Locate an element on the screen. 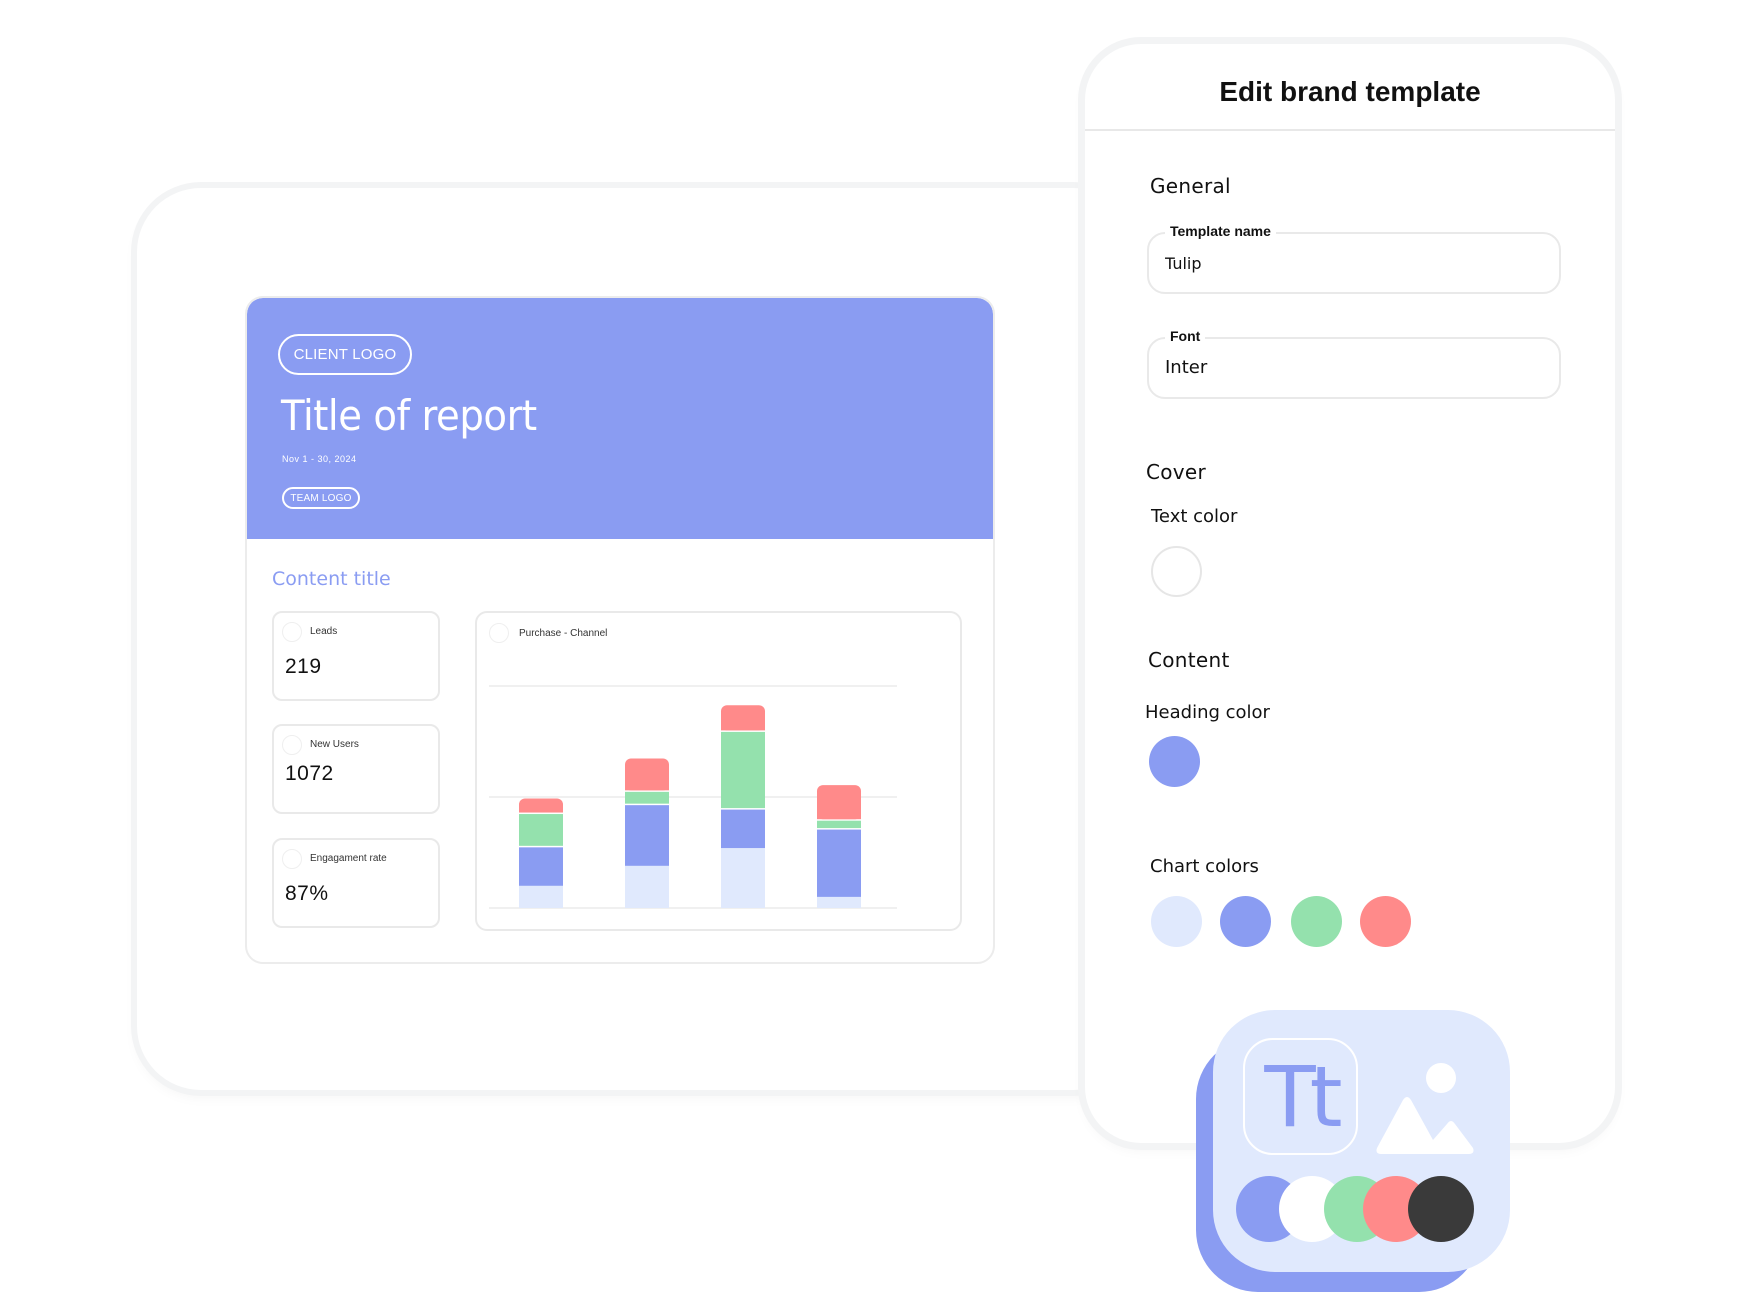  kpi-value: 1072 is located at coordinates (309, 773).